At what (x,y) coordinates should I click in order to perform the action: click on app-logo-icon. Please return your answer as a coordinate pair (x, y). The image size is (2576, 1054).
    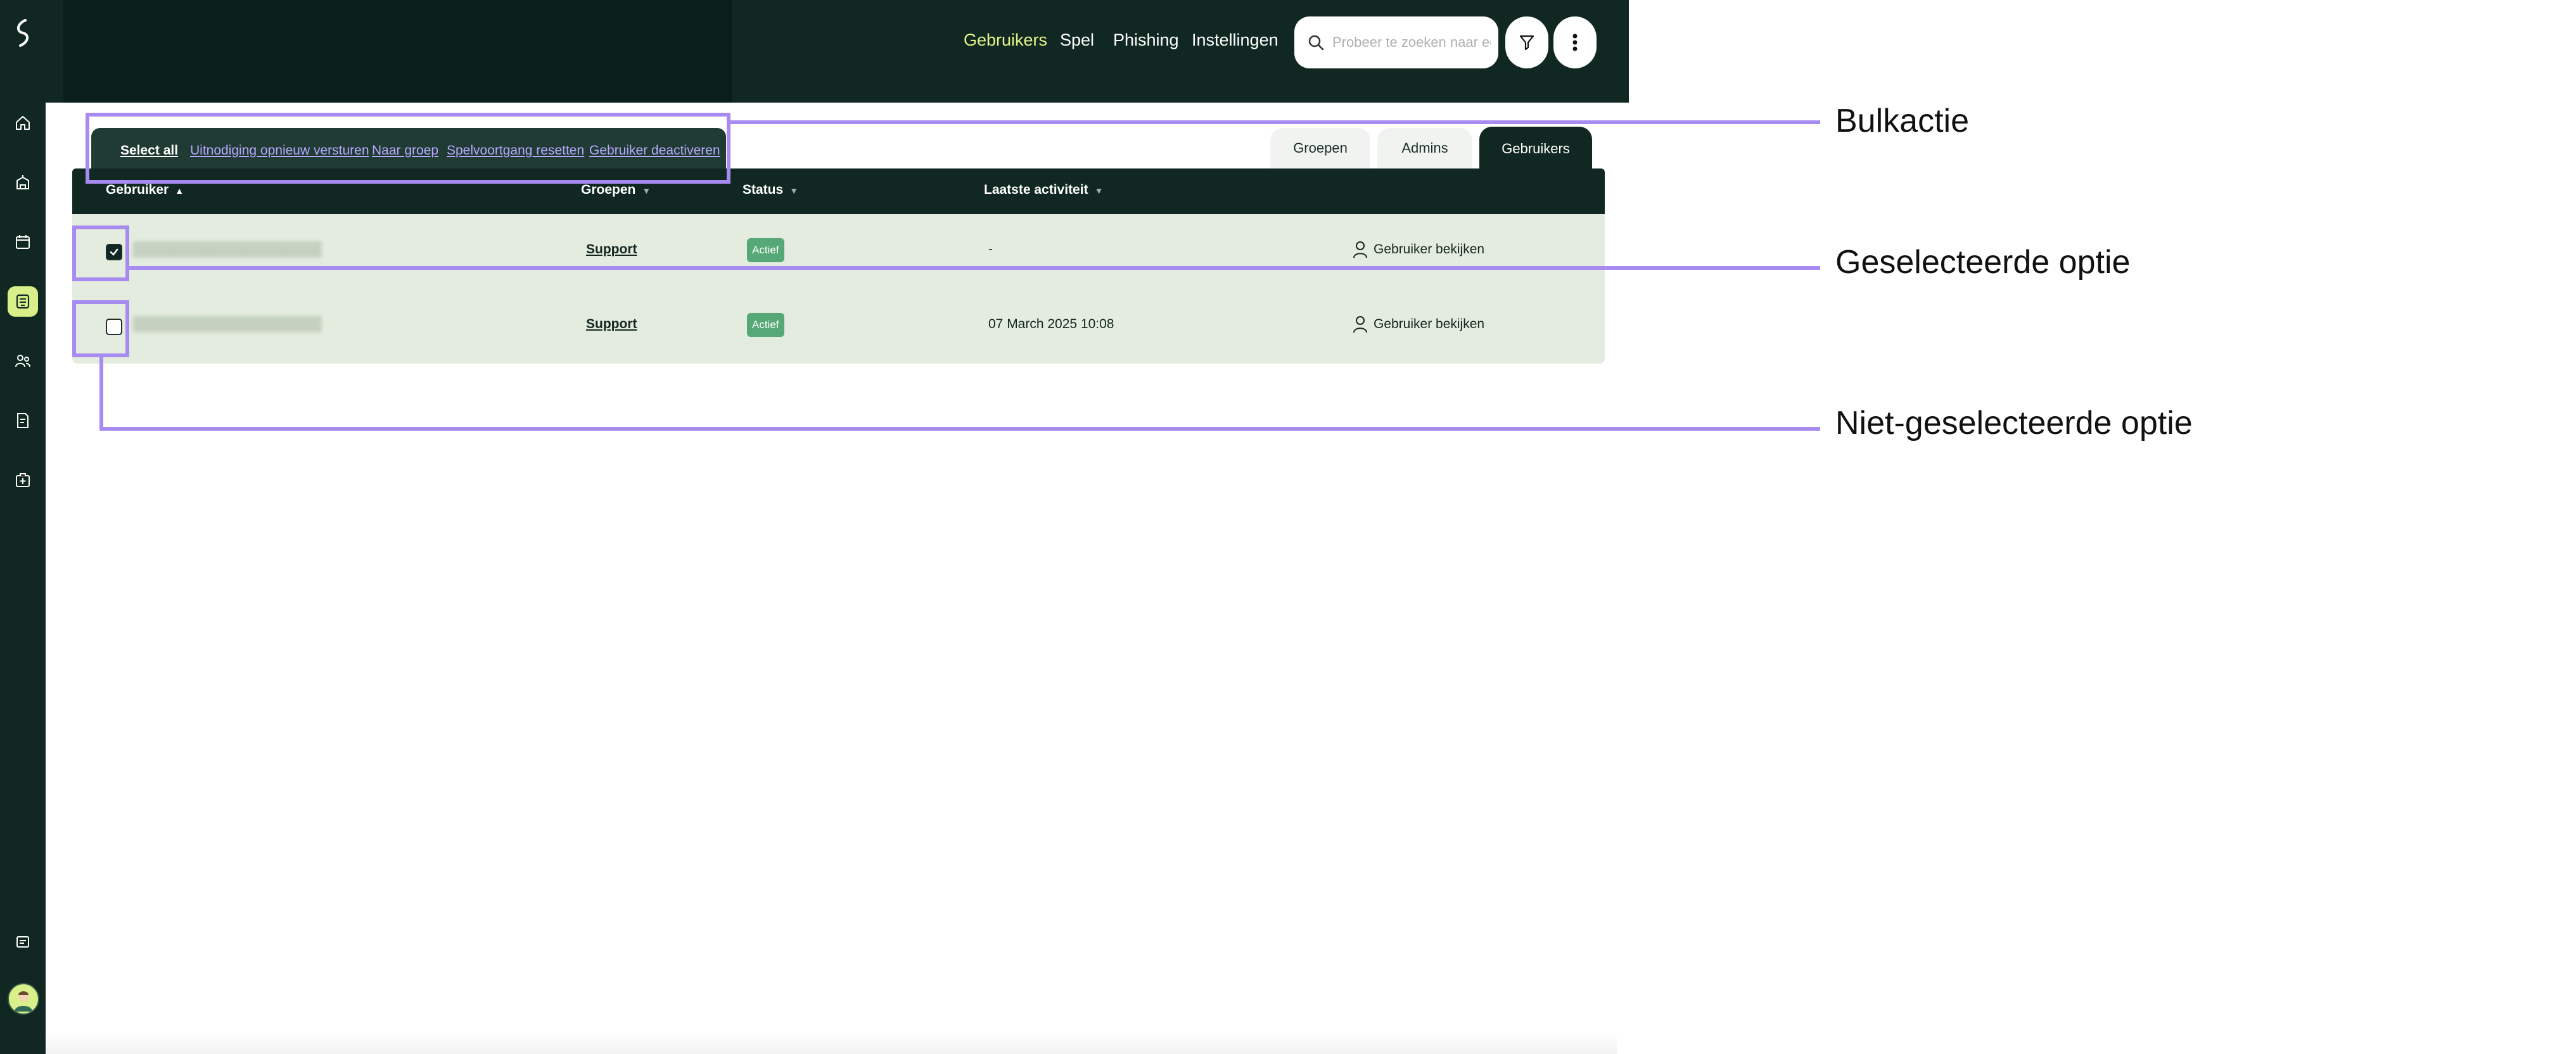
    Looking at the image, I should click on (23, 33).